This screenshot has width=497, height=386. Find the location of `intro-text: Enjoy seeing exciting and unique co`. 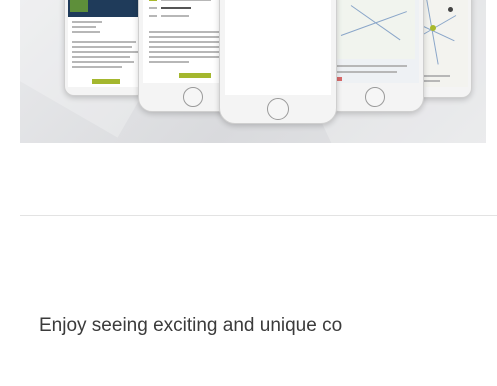

intro-text: Enjoy seeing exciting and unique co is located at coordinates (191, 325).